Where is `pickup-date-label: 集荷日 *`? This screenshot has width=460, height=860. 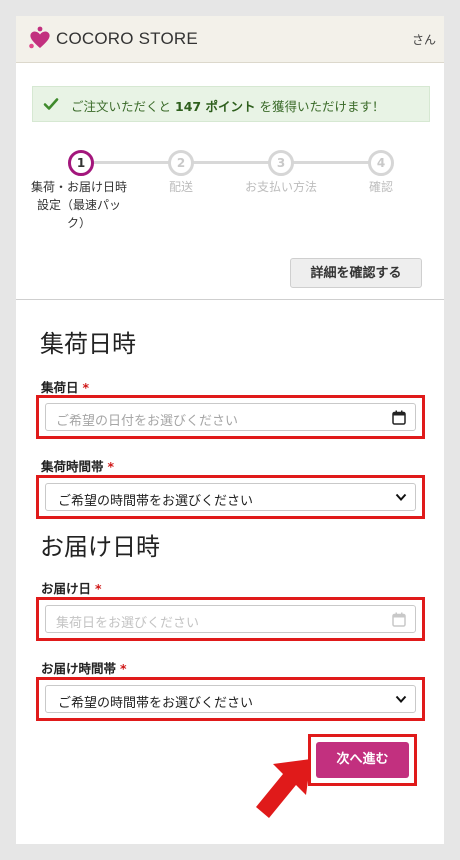 pickup-date-label: 集荷日 * is located at coordinates (65, 386).